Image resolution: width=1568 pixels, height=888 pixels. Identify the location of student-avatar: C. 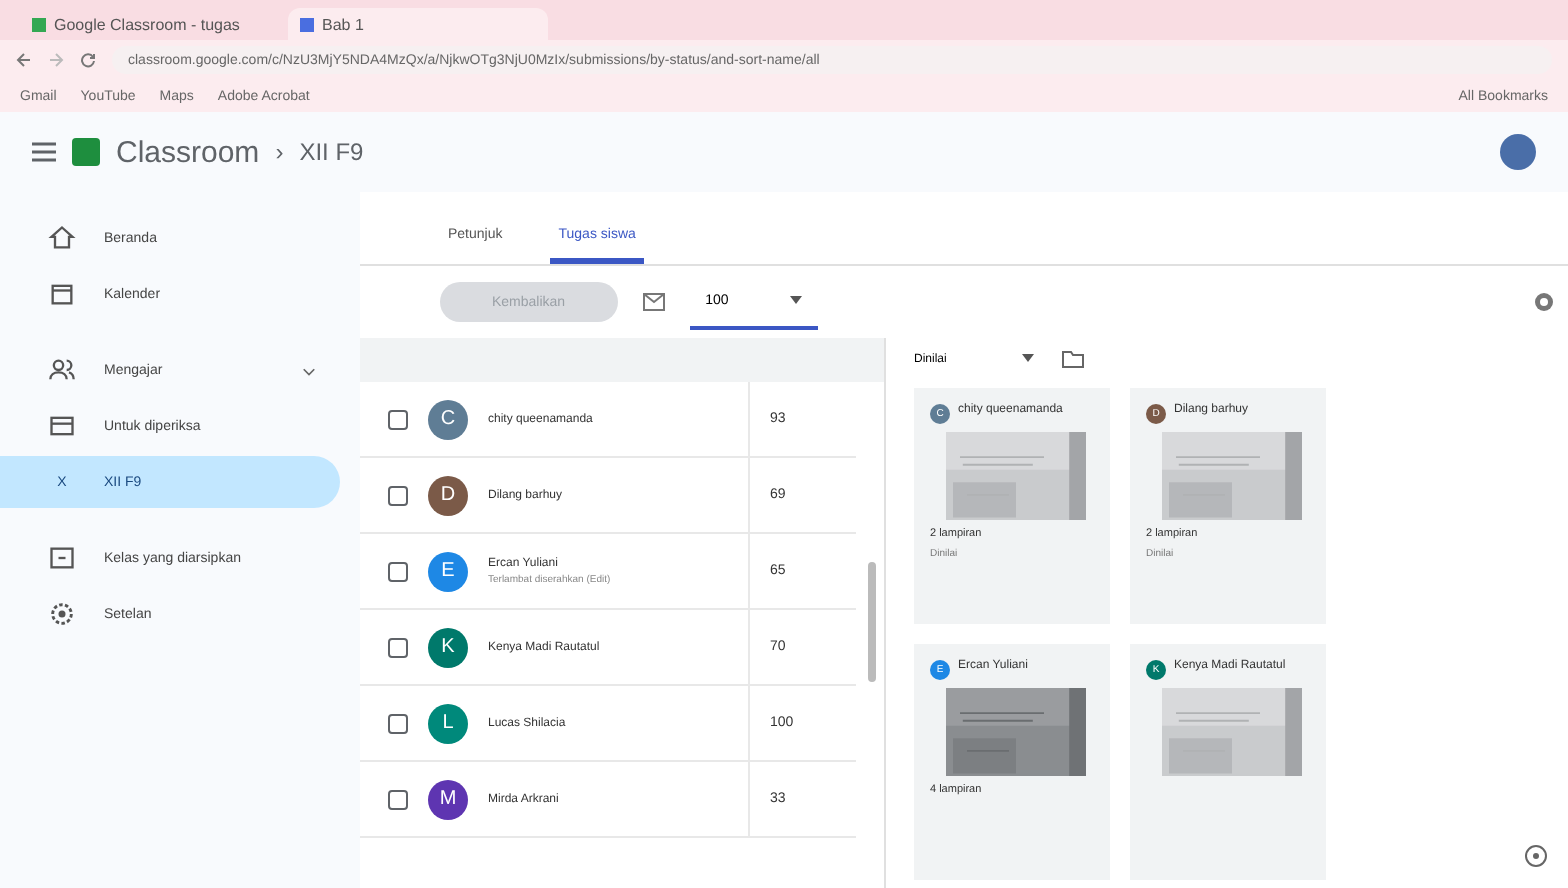
(448, 419).